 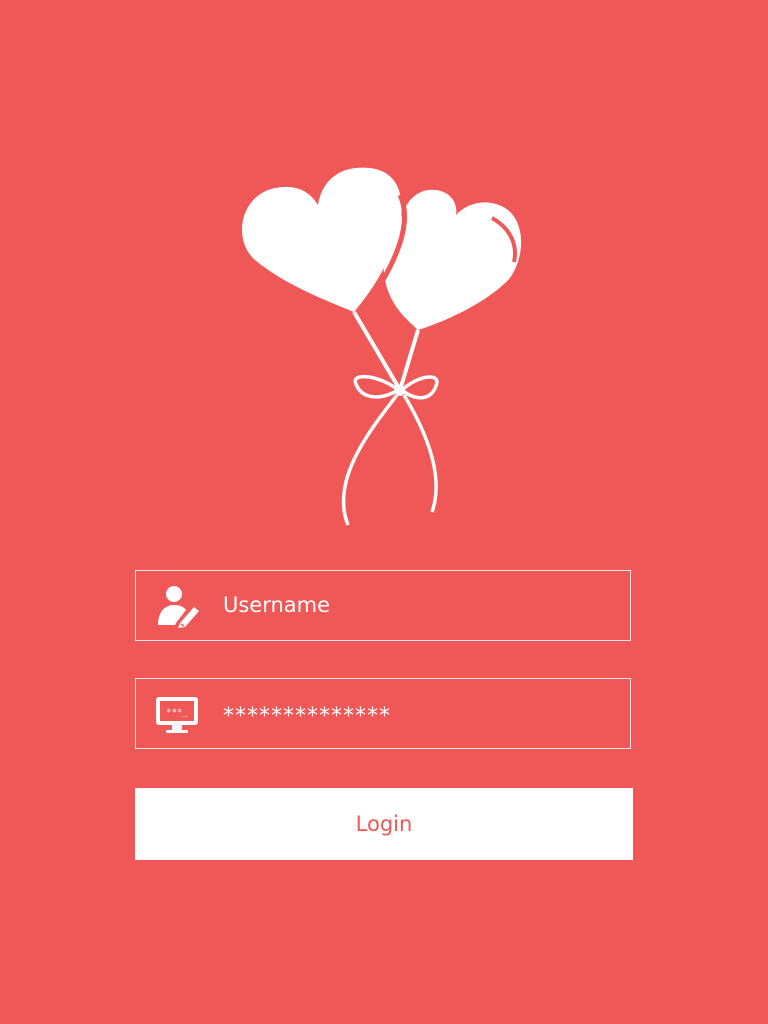 I want to click on password-monitor-icon: ***_, so click(x=177, y=715).